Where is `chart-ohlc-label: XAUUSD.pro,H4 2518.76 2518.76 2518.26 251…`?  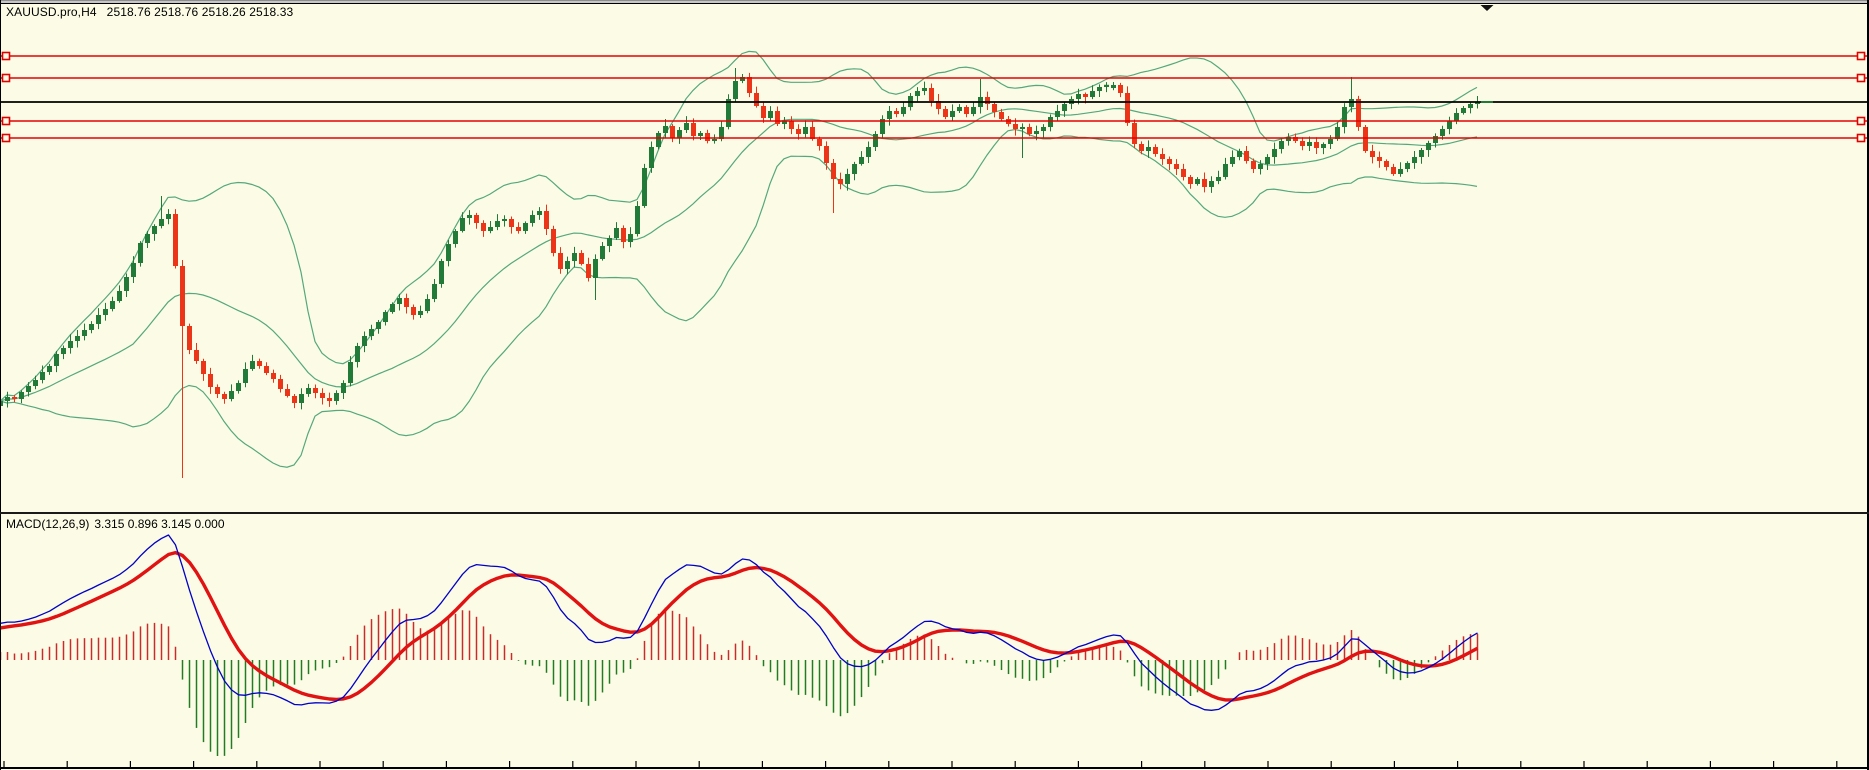 chart-ohlc-label: XAUUSD.pro,H4 2518.76 2518.76 2518.26 251… is located at coordinates (149, 12).